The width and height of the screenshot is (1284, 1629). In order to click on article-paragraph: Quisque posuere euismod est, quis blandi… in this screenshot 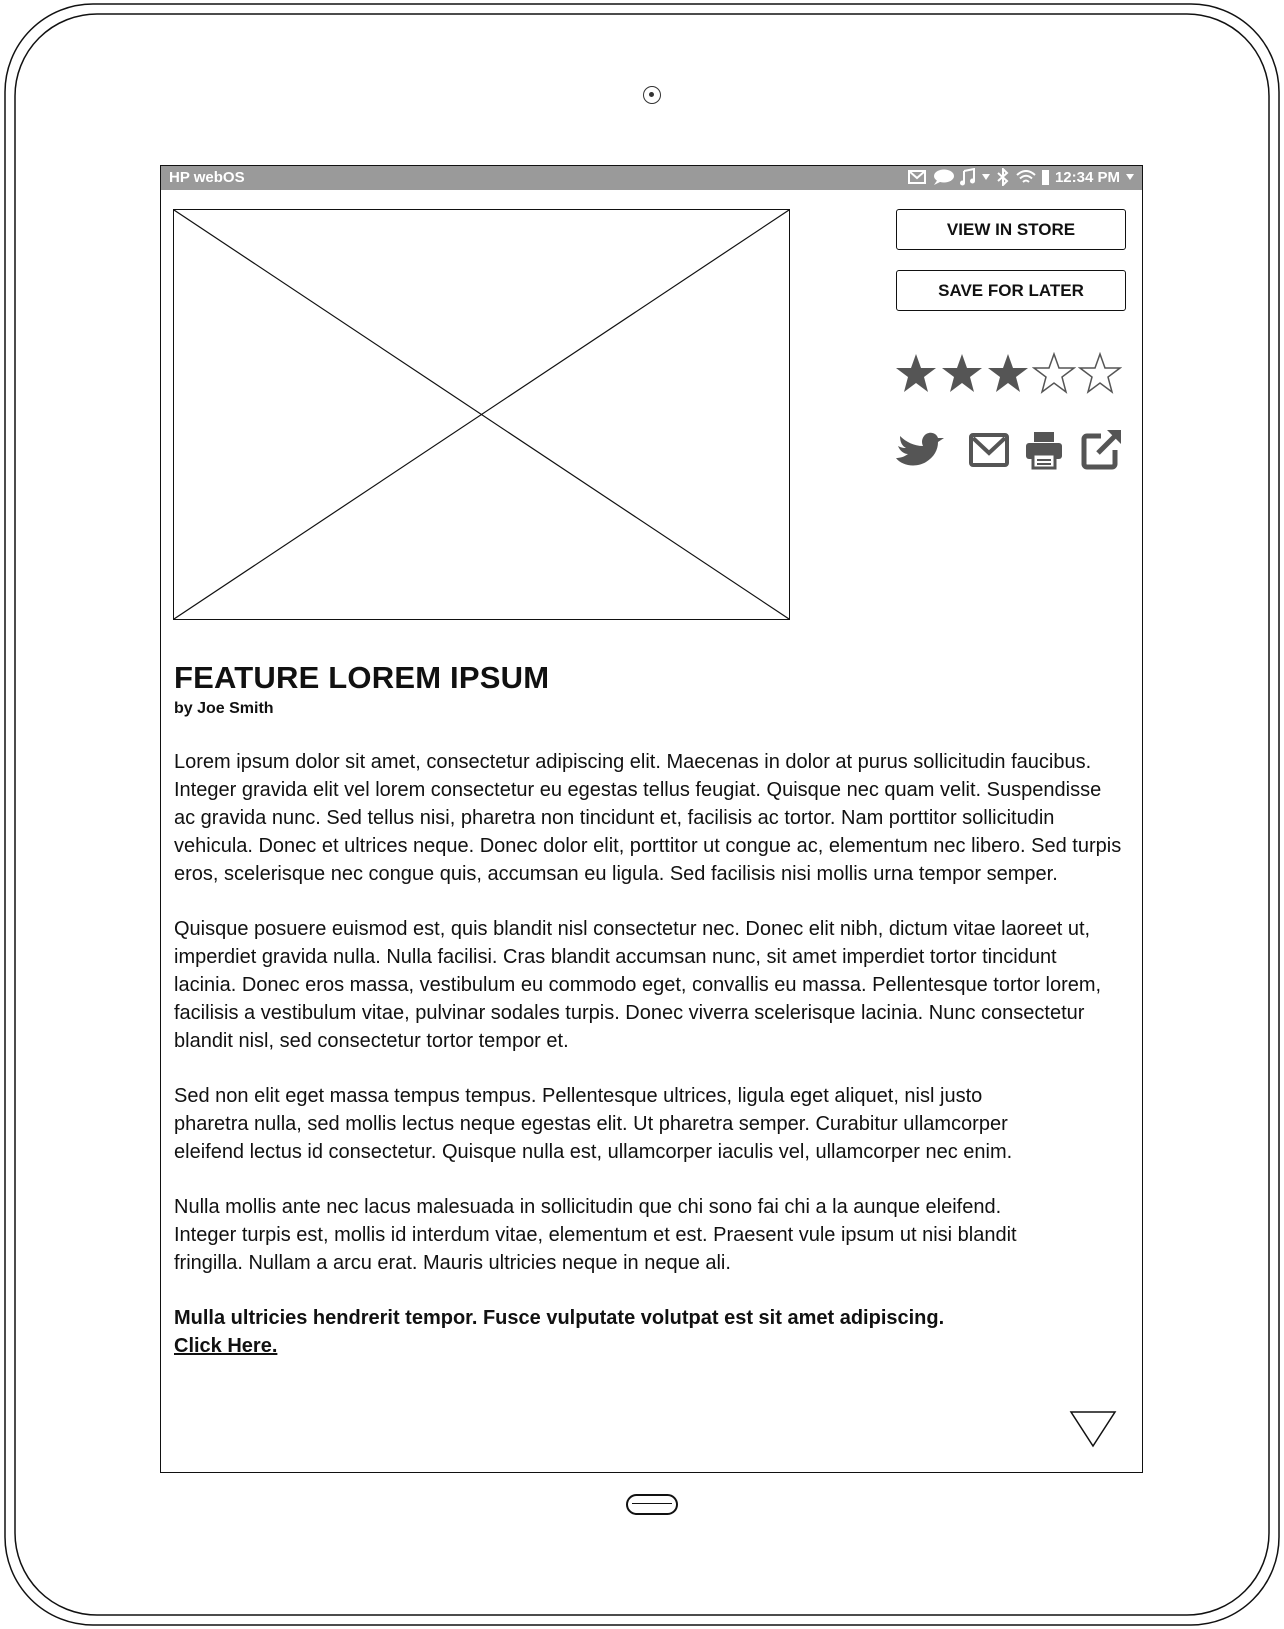, I will do `click(638, 985)`.